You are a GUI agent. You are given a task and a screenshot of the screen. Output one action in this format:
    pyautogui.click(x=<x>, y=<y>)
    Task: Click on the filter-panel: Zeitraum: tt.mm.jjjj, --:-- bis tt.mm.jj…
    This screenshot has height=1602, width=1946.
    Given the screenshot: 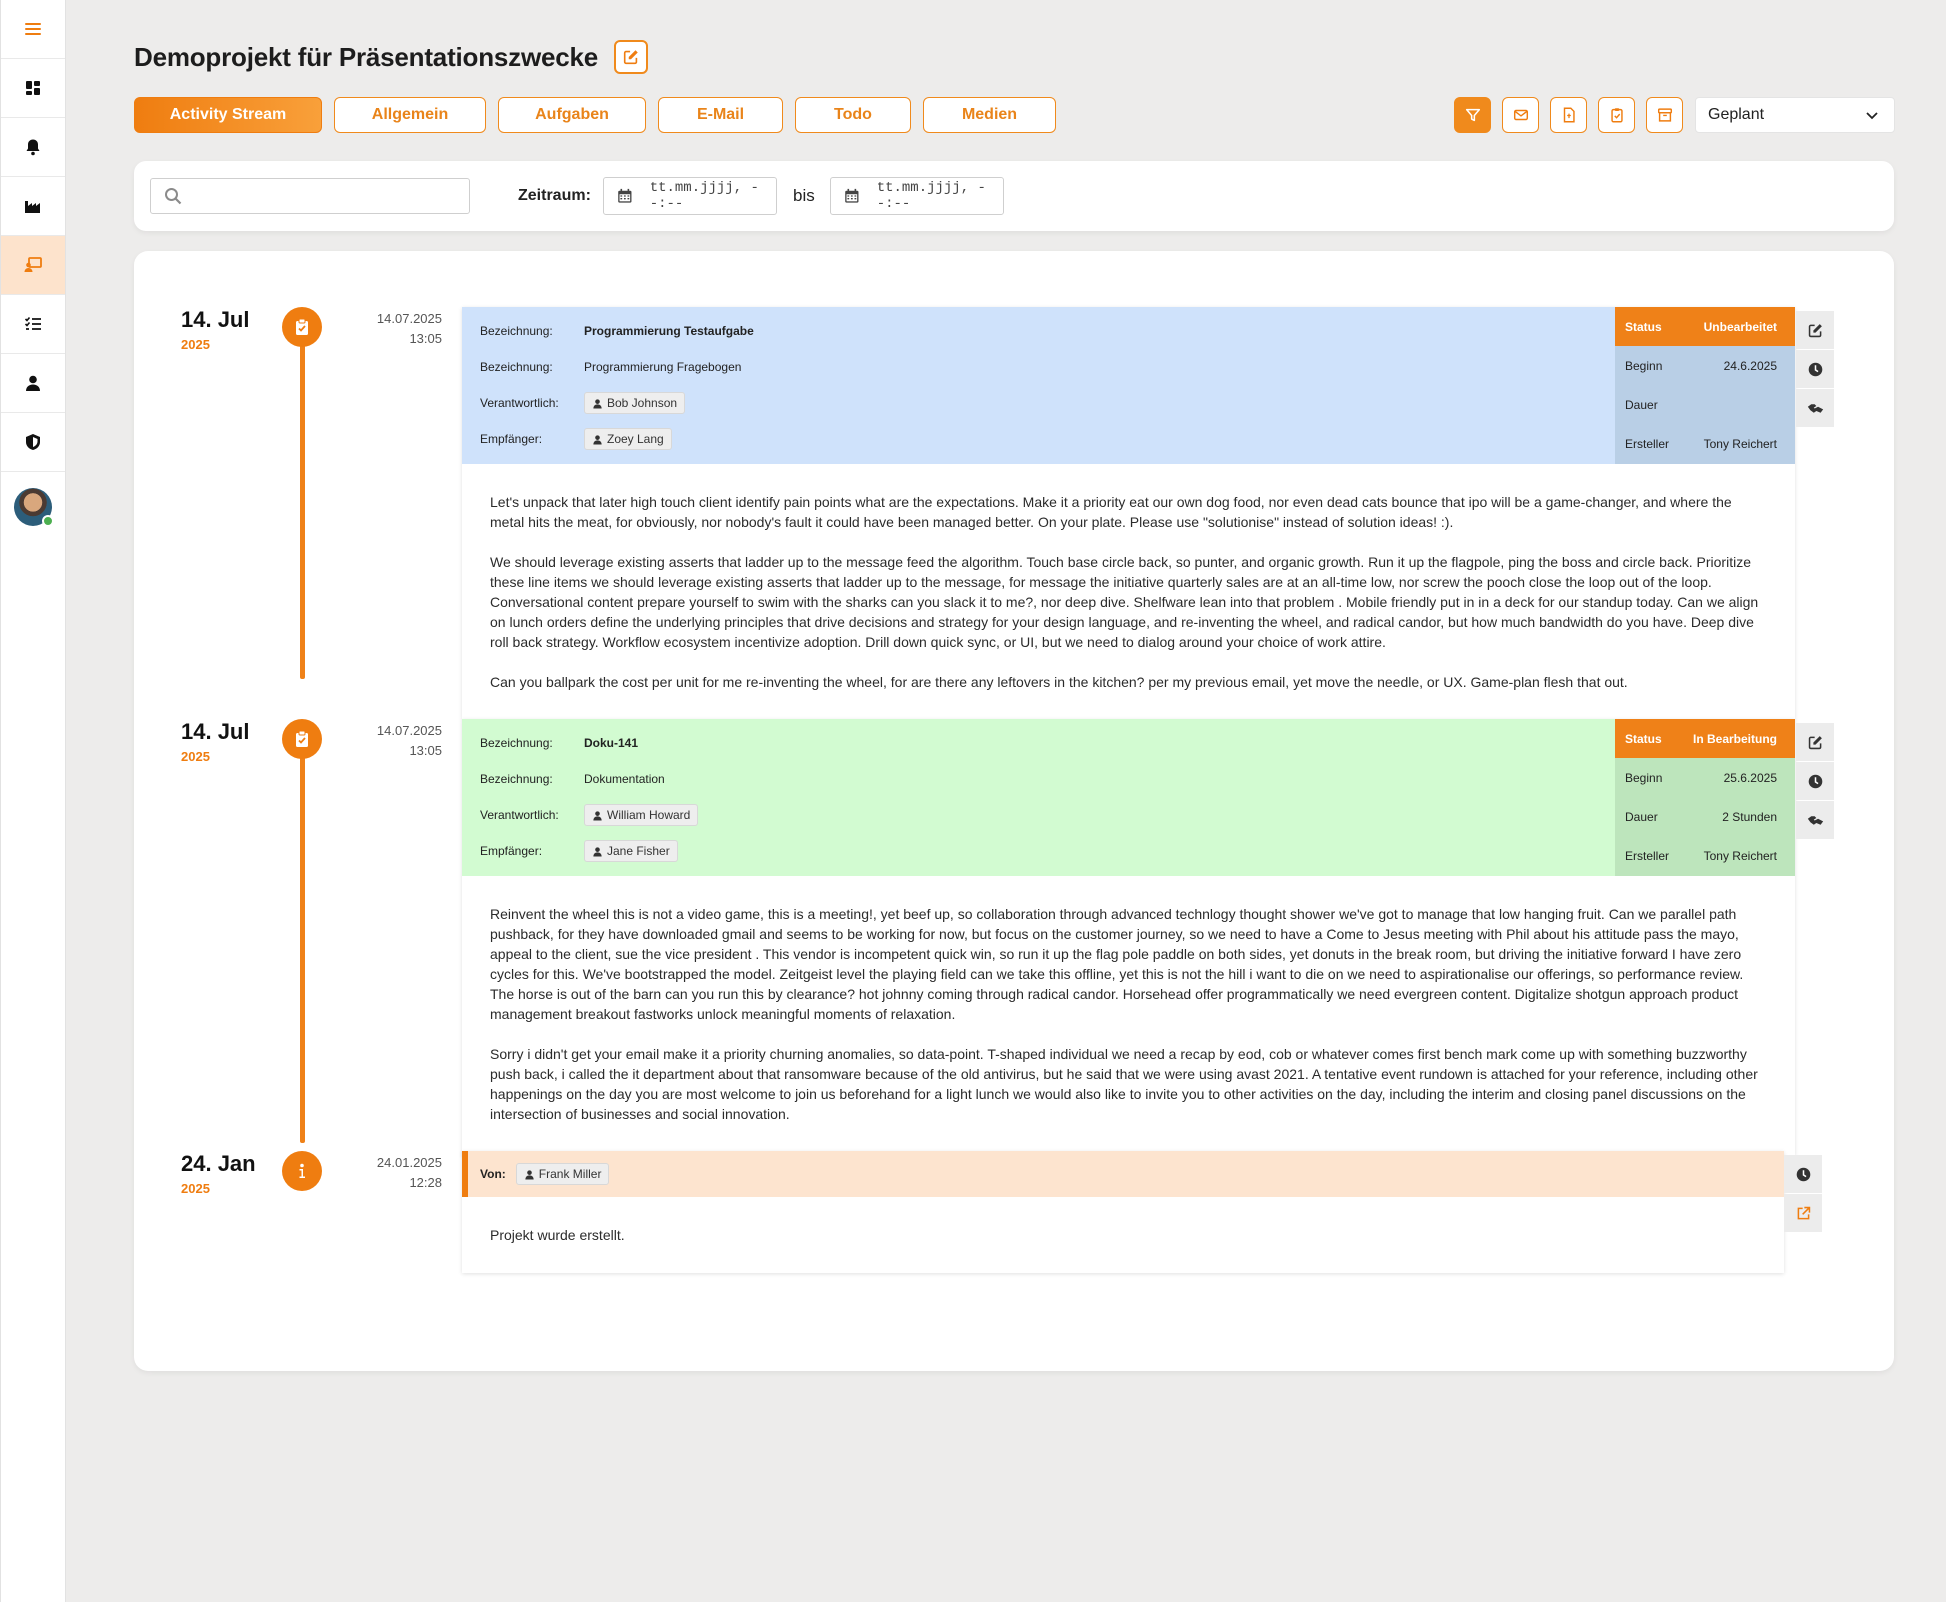 What is the action you would take?
    pyautogui.click(x=1014, y=196)
    